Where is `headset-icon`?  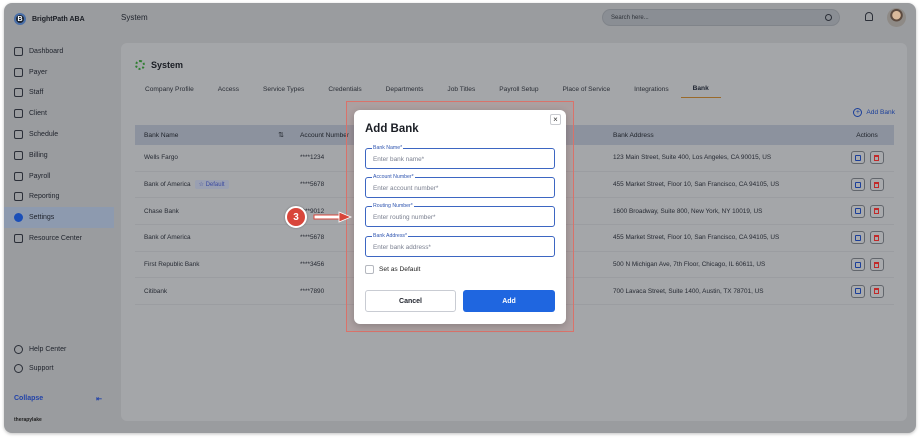
headset-icon is located at coordinates (18, 368).